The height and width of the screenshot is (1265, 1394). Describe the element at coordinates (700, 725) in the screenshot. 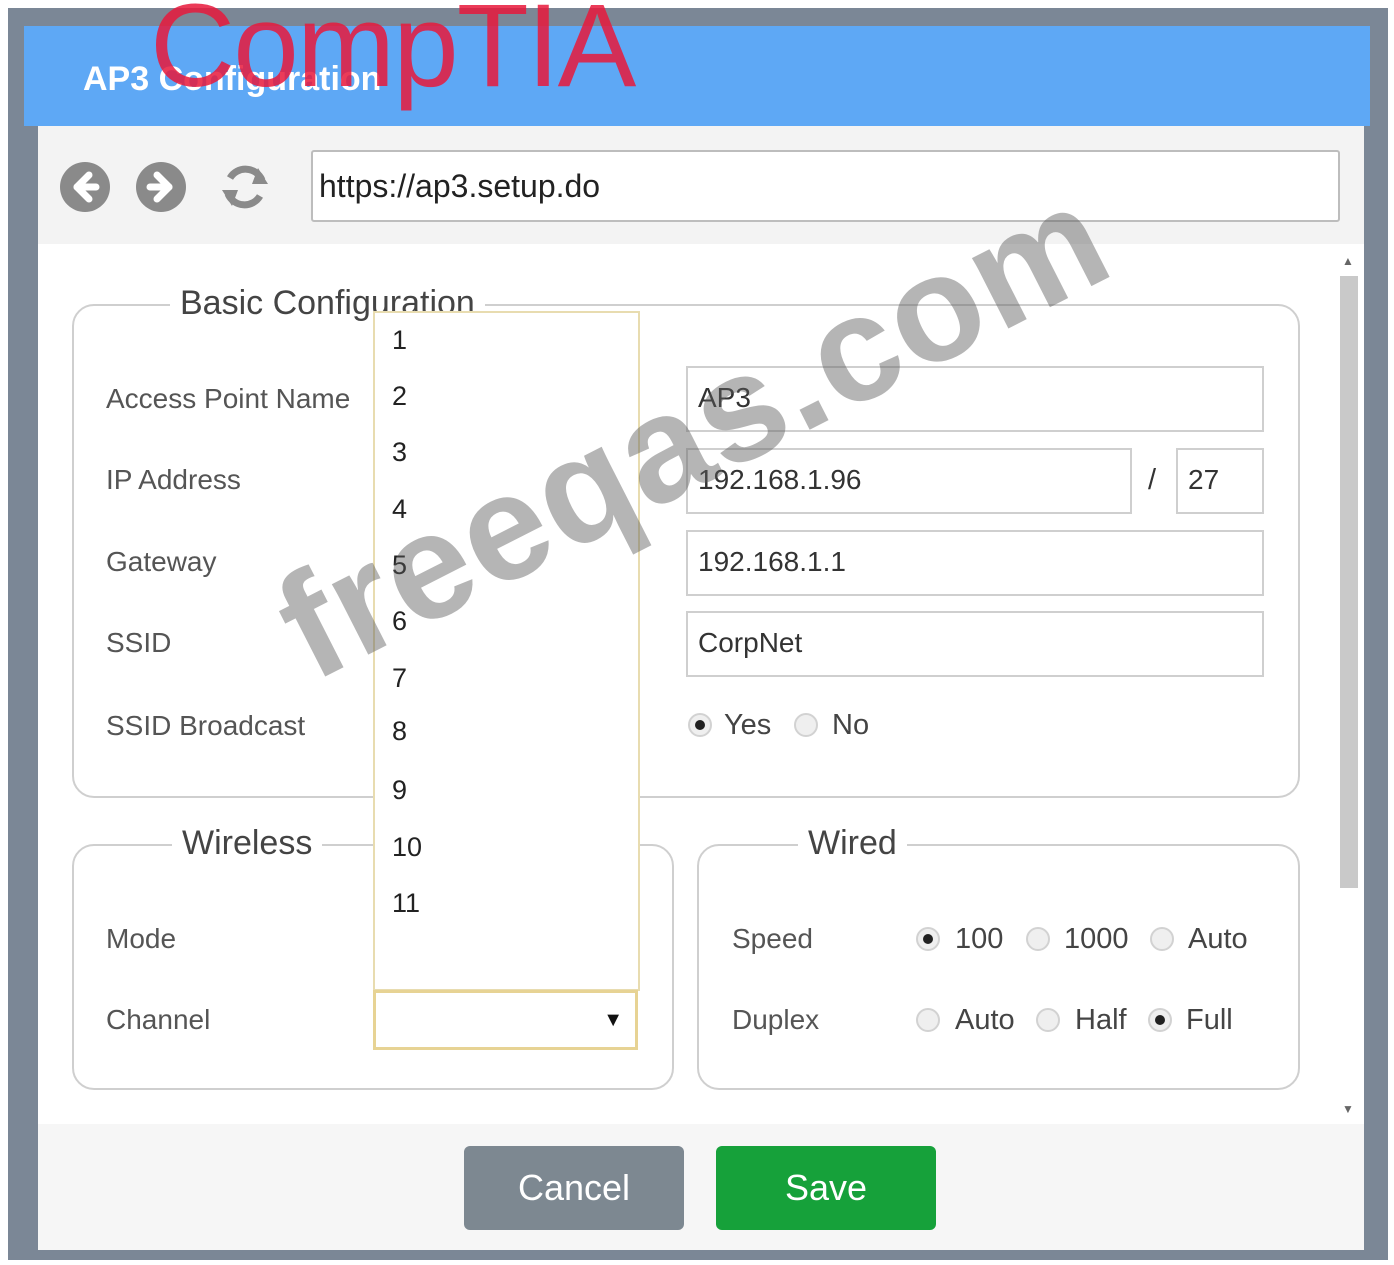

I see `broadcast-yes-radio` at that location.